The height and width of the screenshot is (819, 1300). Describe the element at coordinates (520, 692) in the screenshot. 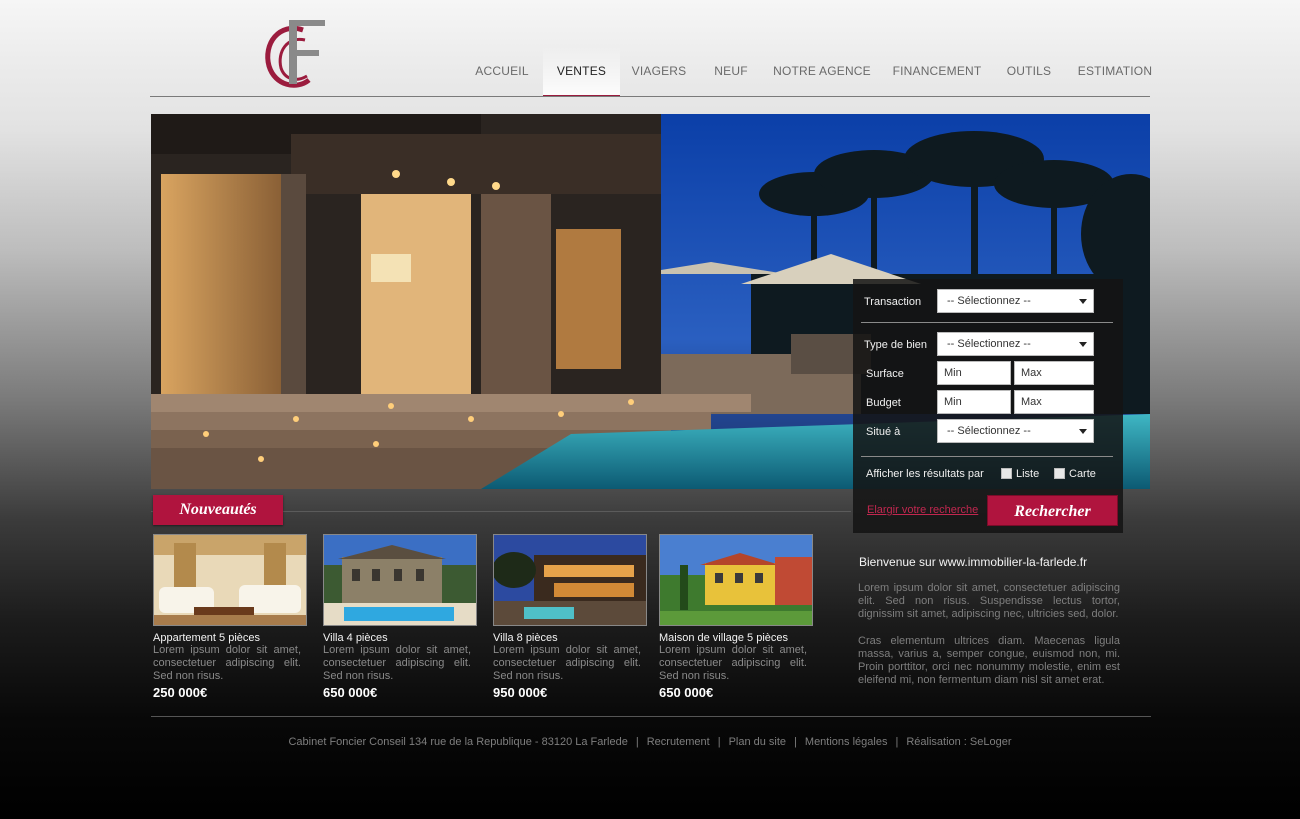

I see `listing-price: 950 000€` at that location.